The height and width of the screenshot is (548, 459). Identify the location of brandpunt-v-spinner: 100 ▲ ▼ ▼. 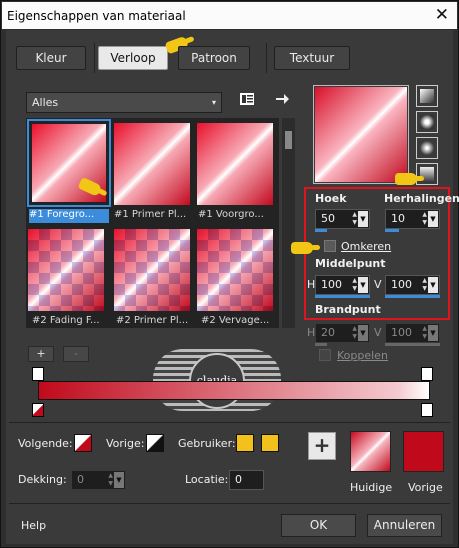
(412, 333).